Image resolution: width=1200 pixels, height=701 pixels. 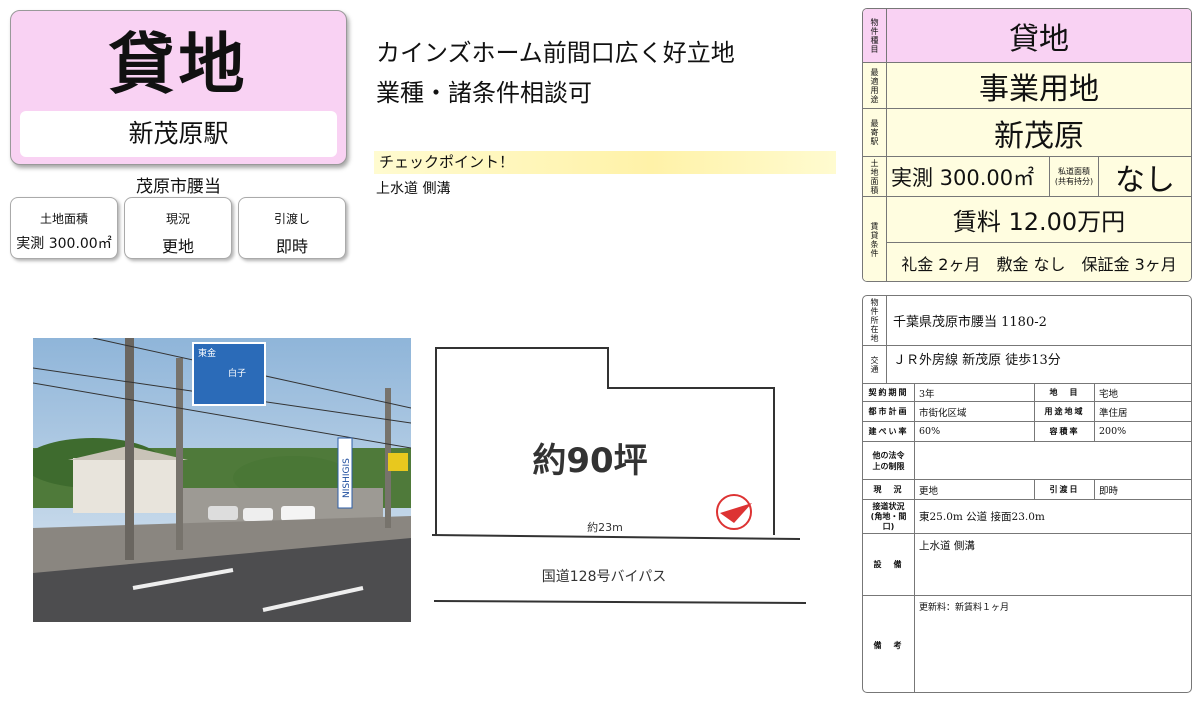 I want to click on detail-handover: 即時, so click(x=1109, y=491).